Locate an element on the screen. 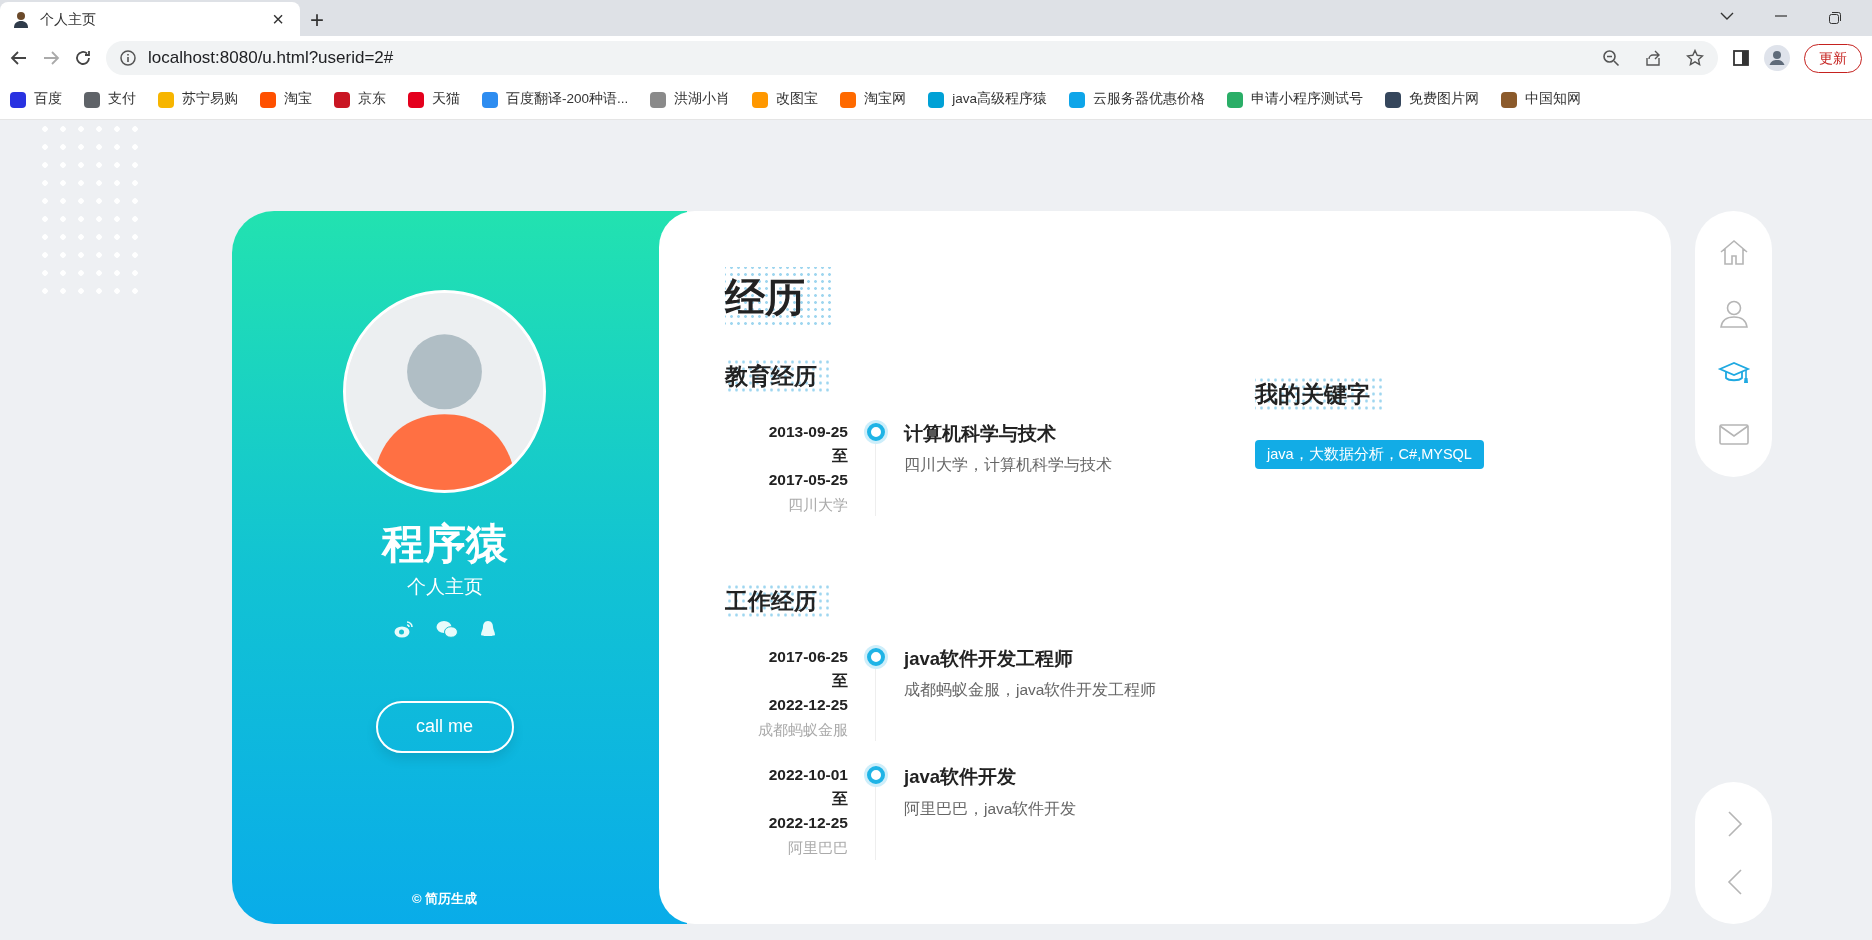 The image size is (1872, 940). section-heading: 工作经历 is located at coordinates (778, 601).